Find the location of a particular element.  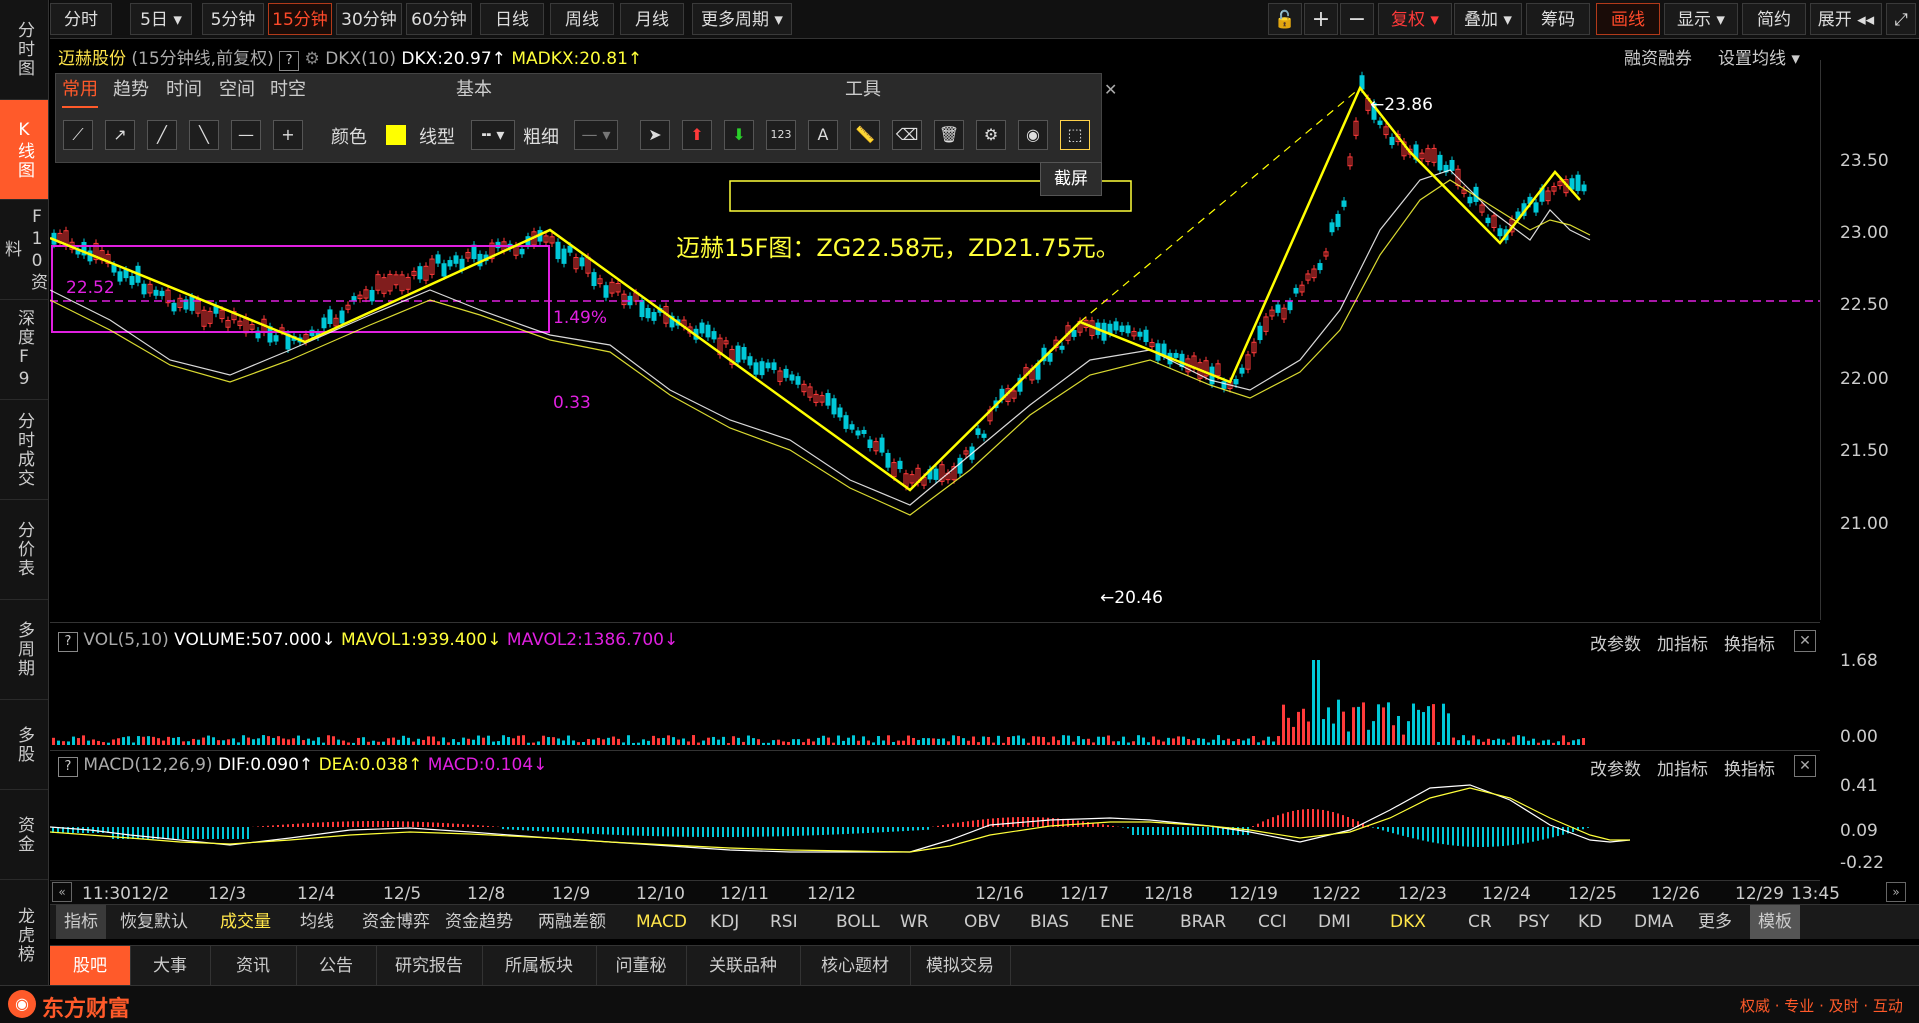

sidebar-item-zijin: 资金 is located at coordinates (24, 835).